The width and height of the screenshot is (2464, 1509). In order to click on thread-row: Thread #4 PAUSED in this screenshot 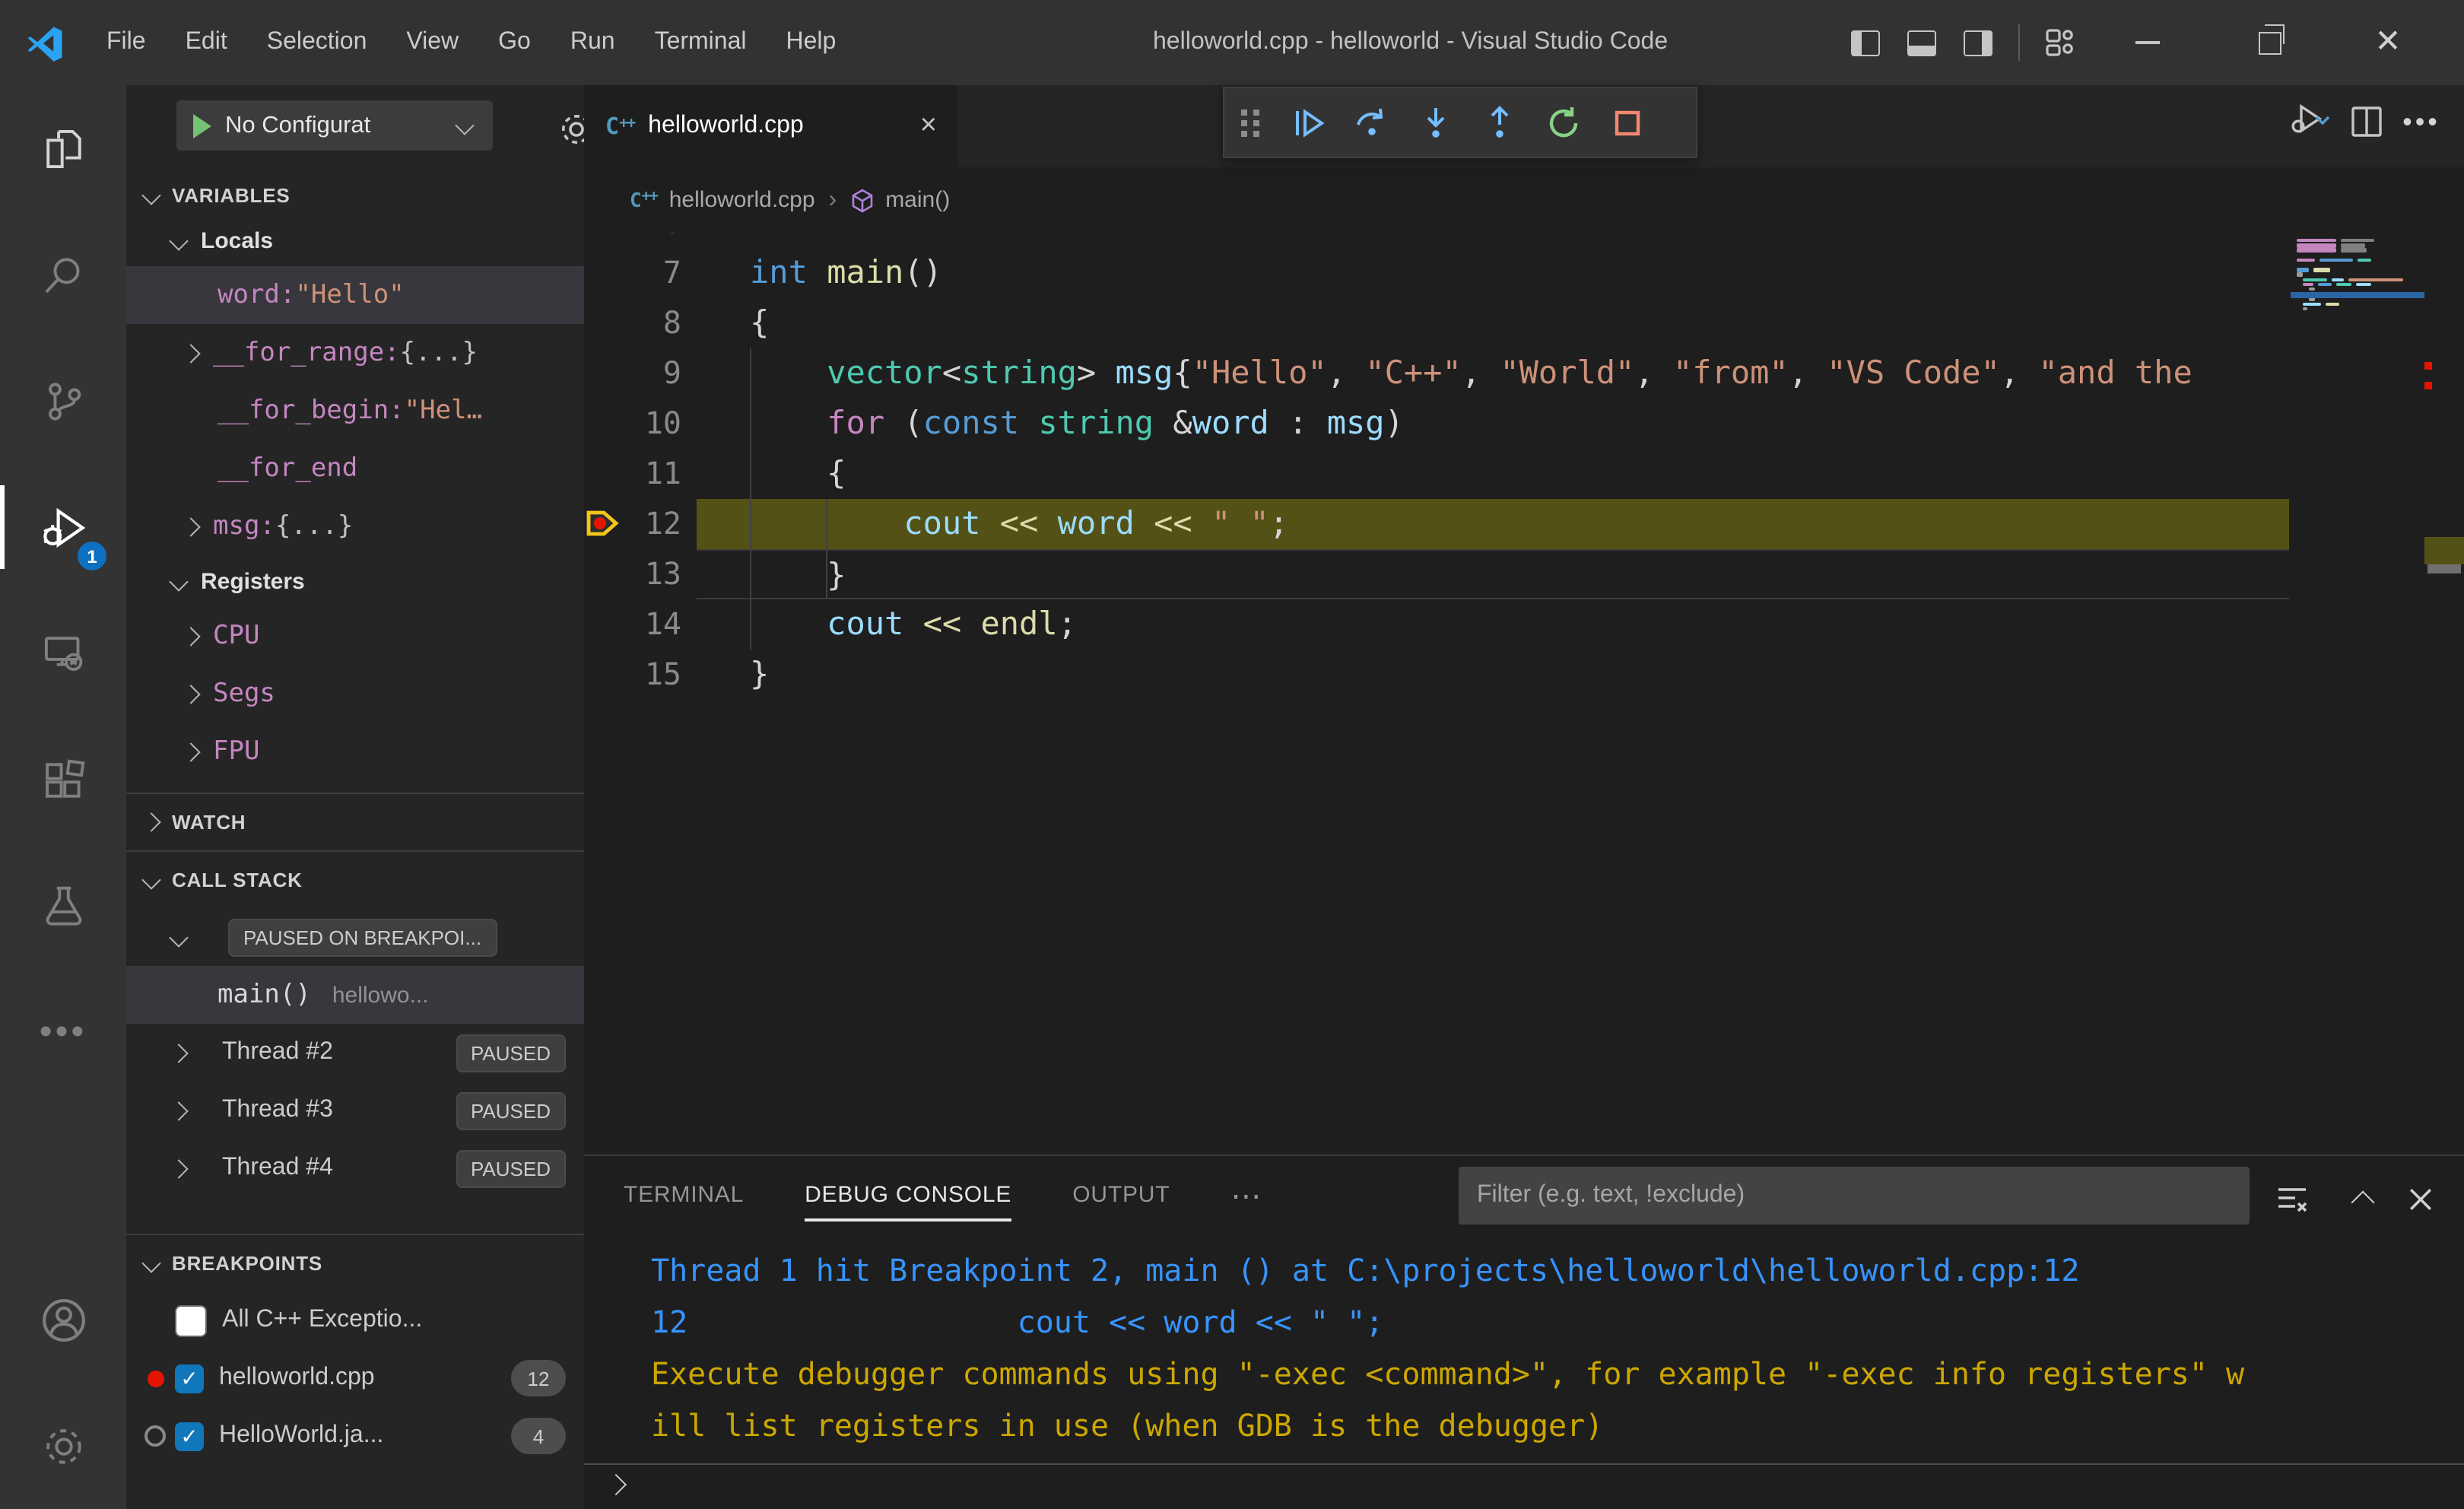, I will do `click(355, 1168)`.